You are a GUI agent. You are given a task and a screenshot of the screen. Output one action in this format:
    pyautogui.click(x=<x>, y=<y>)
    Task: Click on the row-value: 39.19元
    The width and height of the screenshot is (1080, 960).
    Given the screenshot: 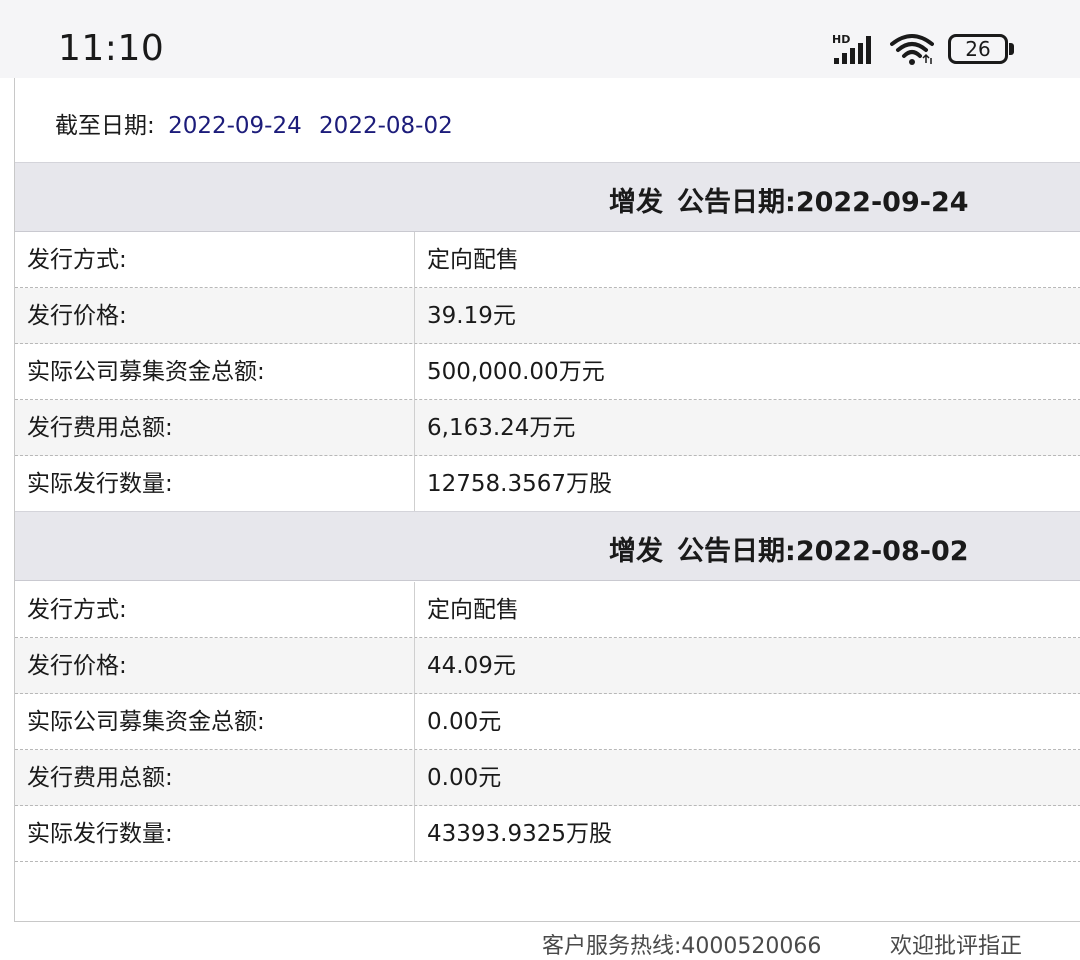 What is the action you would take?
    pyautogui.click(x=471, y=316)
    